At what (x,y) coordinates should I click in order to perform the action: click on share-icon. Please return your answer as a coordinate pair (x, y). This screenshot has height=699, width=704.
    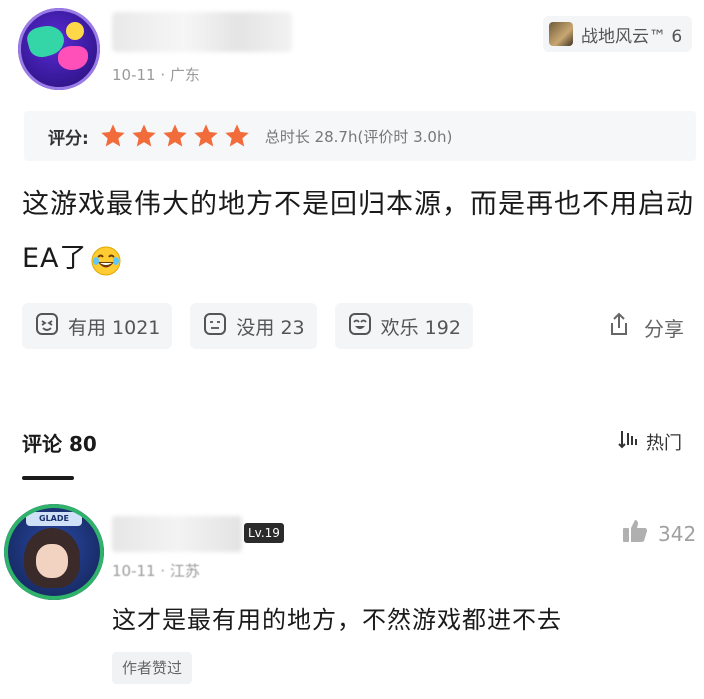
    Looking at the image, I should click on (619, 327).